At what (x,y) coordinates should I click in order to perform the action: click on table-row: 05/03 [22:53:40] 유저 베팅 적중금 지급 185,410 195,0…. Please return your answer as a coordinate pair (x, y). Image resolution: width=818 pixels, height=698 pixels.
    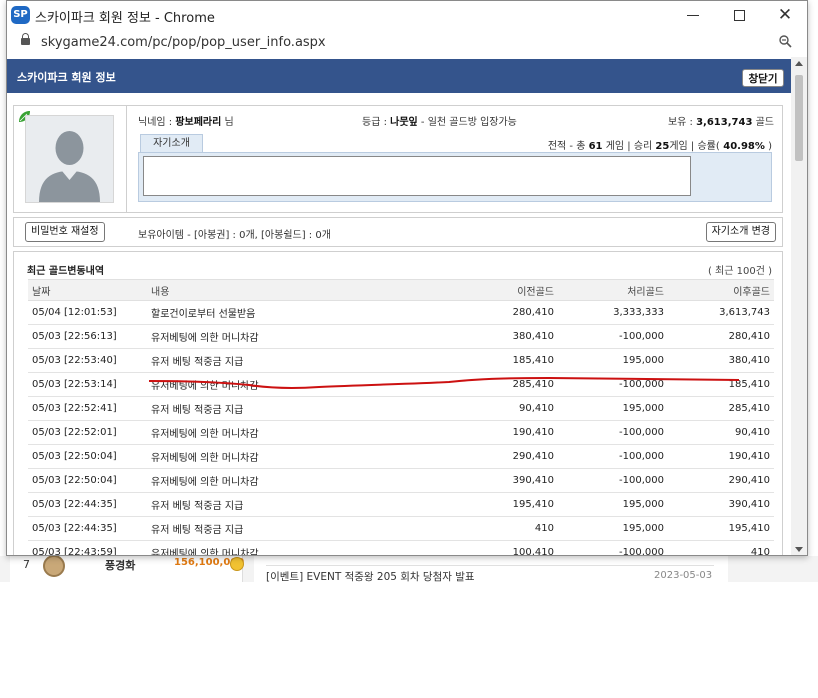
    Looking at the image, I should click on (401, 360).